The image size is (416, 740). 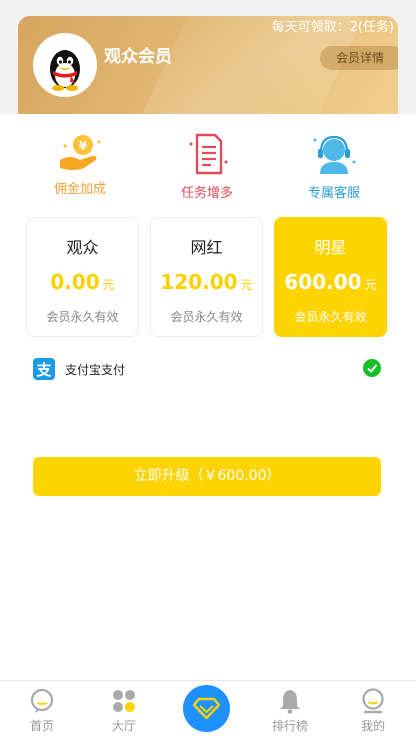 I want to click on plan-card-viewer: 观众 0.00 元 会员永久有效, so click(x=82, y=277).